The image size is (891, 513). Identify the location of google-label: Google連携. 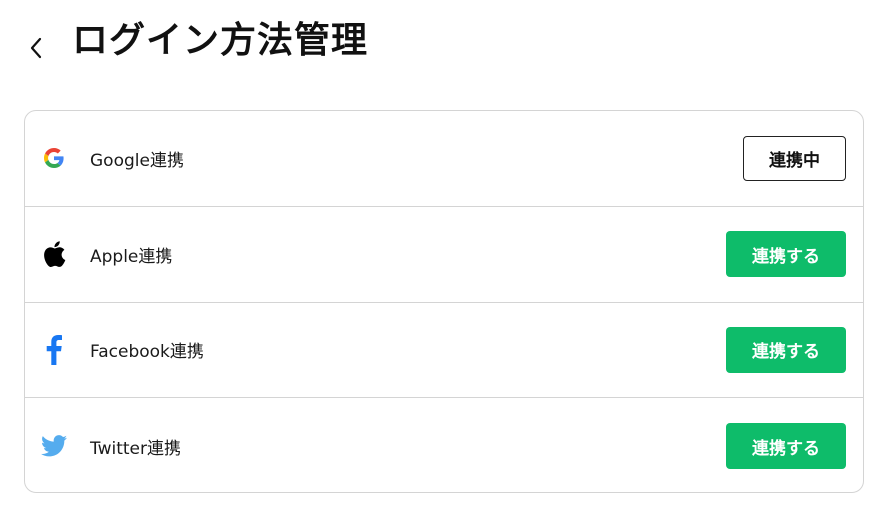
(137, 160).